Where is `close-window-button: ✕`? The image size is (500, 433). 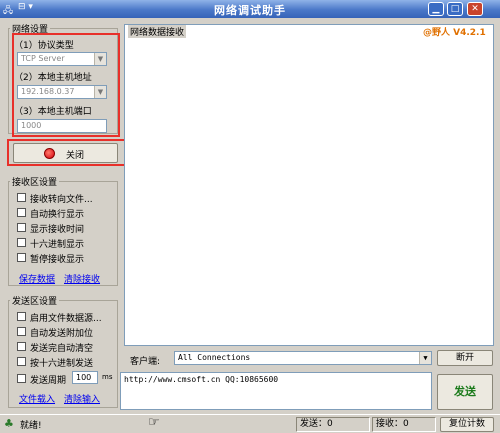
close-window-button: ✕ is located at coordinates (475, 9).